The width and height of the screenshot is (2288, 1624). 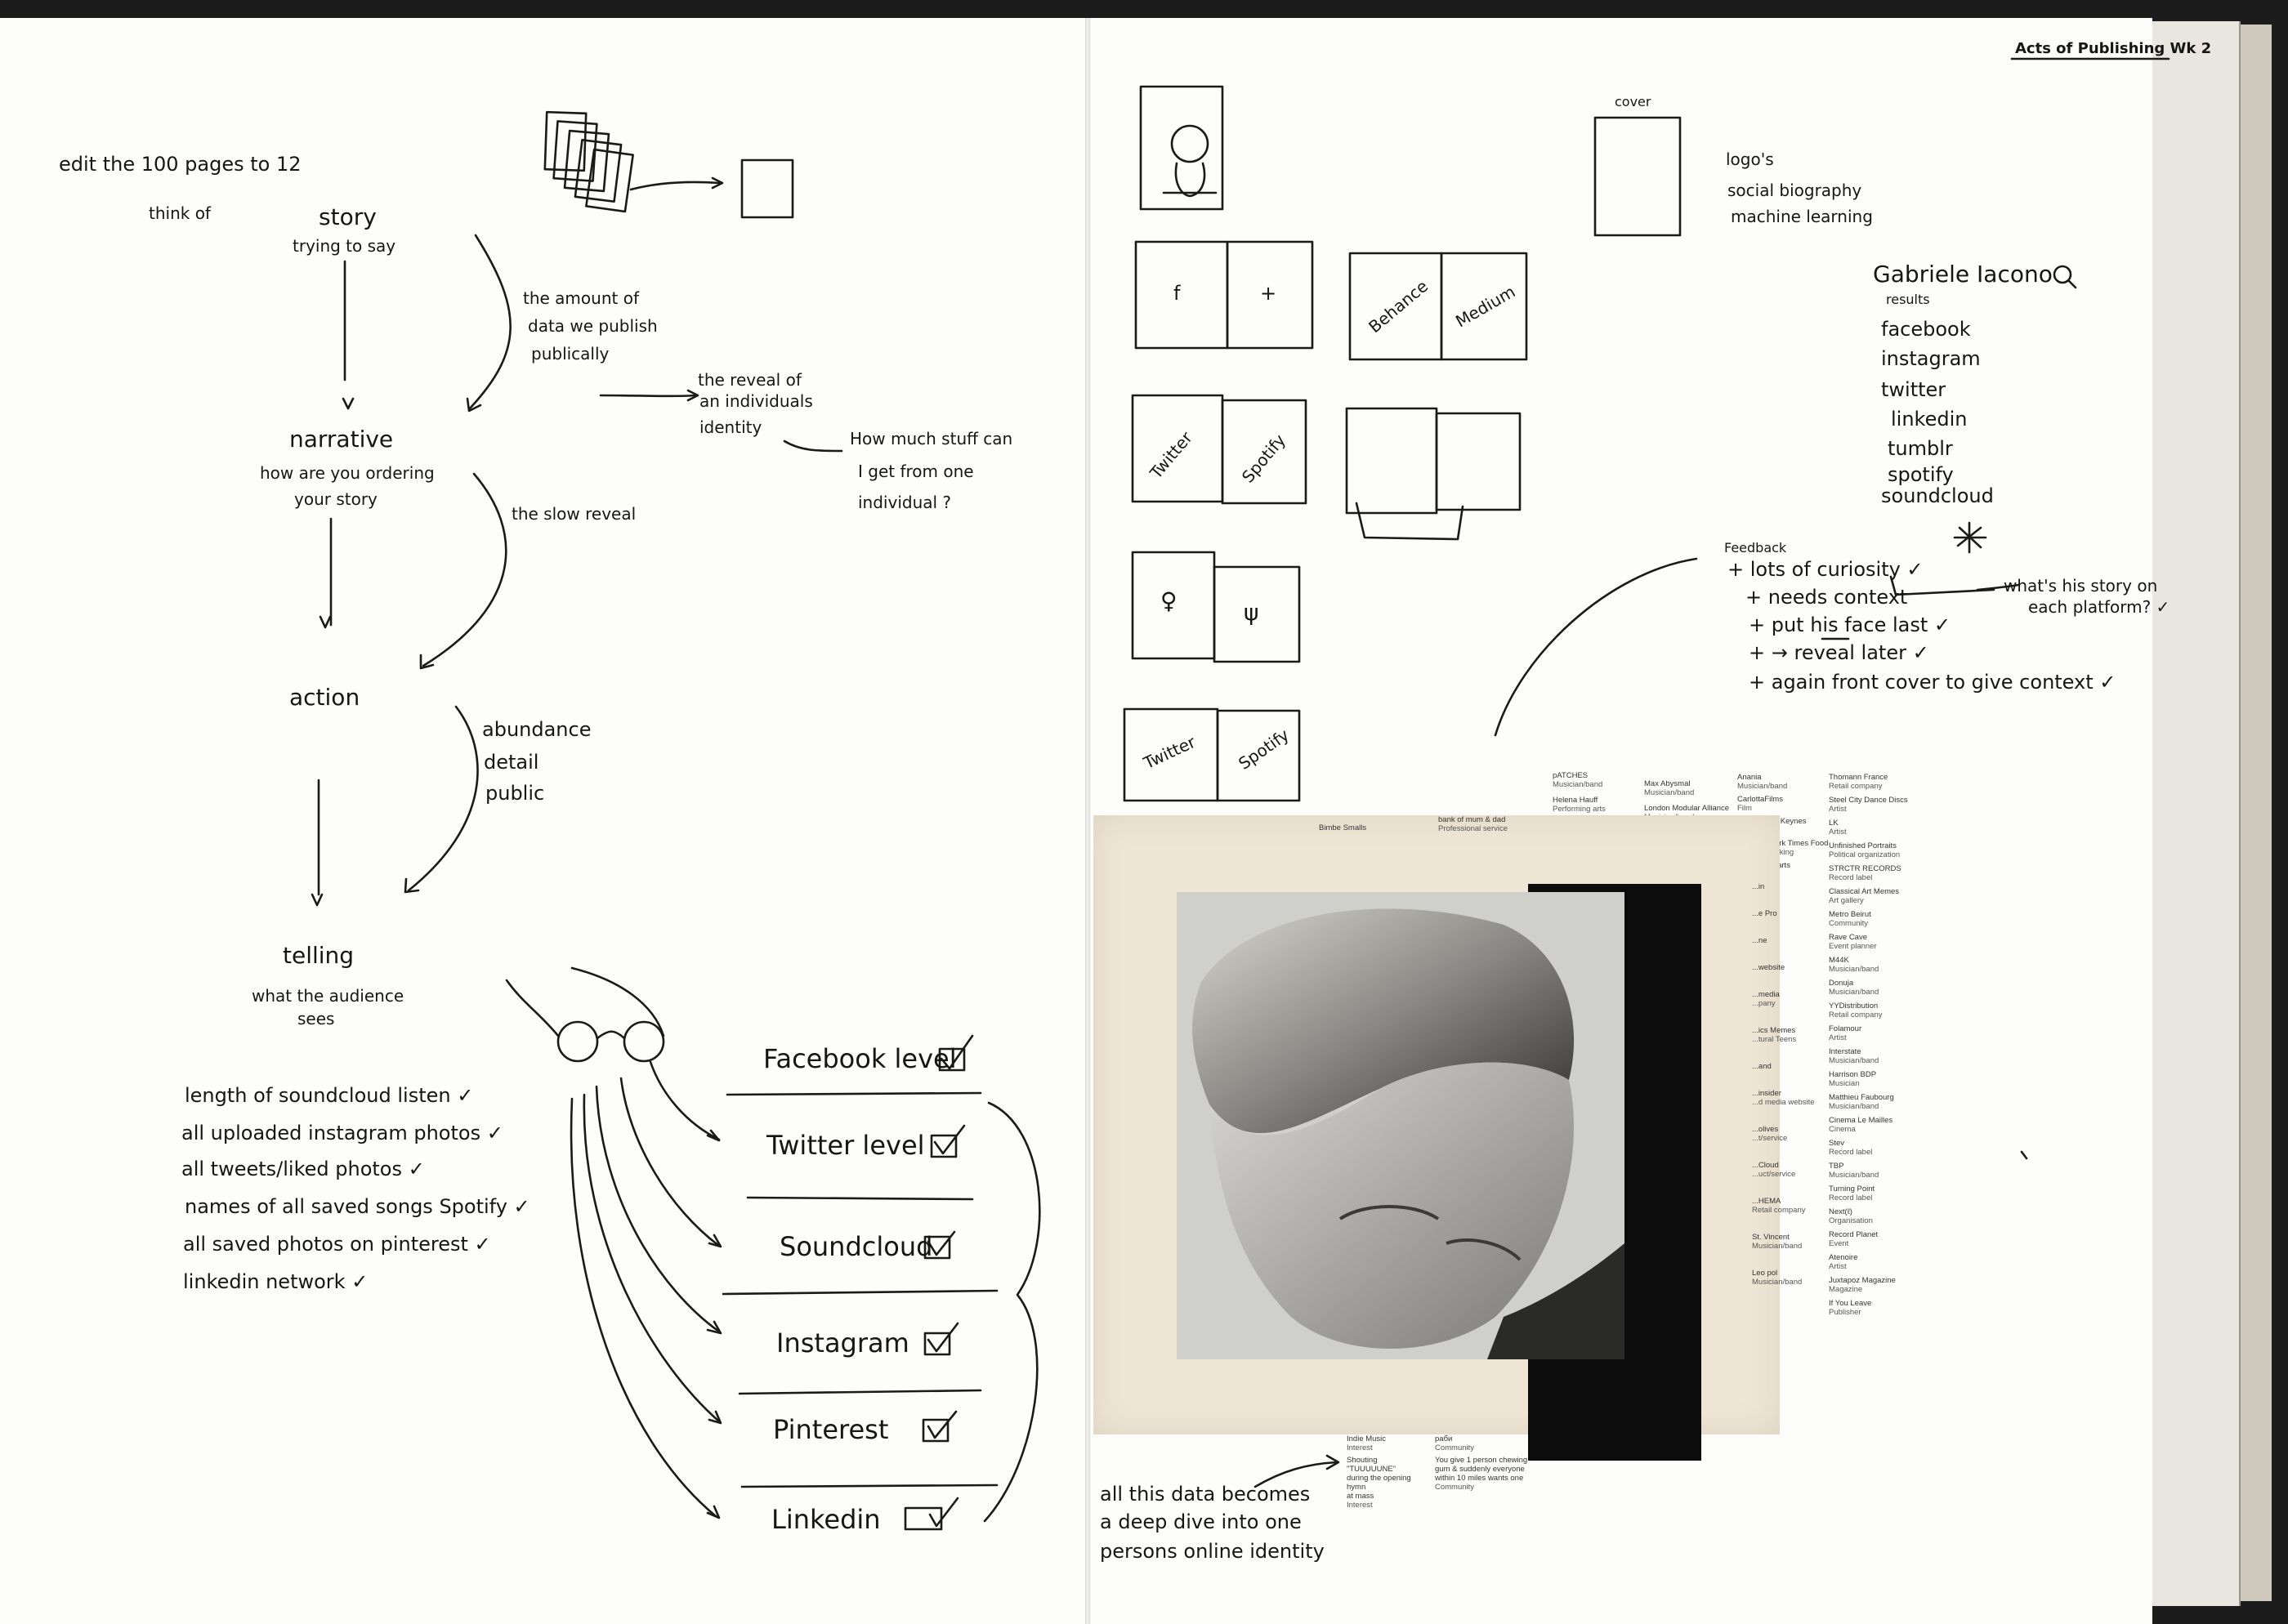 I want to click on data-entry-name: Record Planet, so click(x=1854, y=1234).